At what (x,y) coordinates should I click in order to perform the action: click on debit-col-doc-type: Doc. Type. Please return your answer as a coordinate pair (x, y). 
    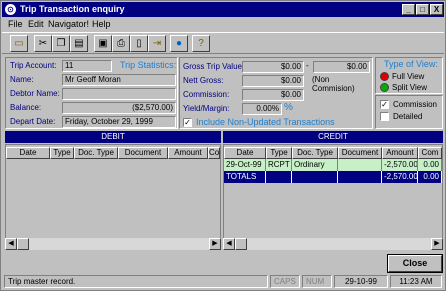
    Looking at the image, I should click on (96, 153).